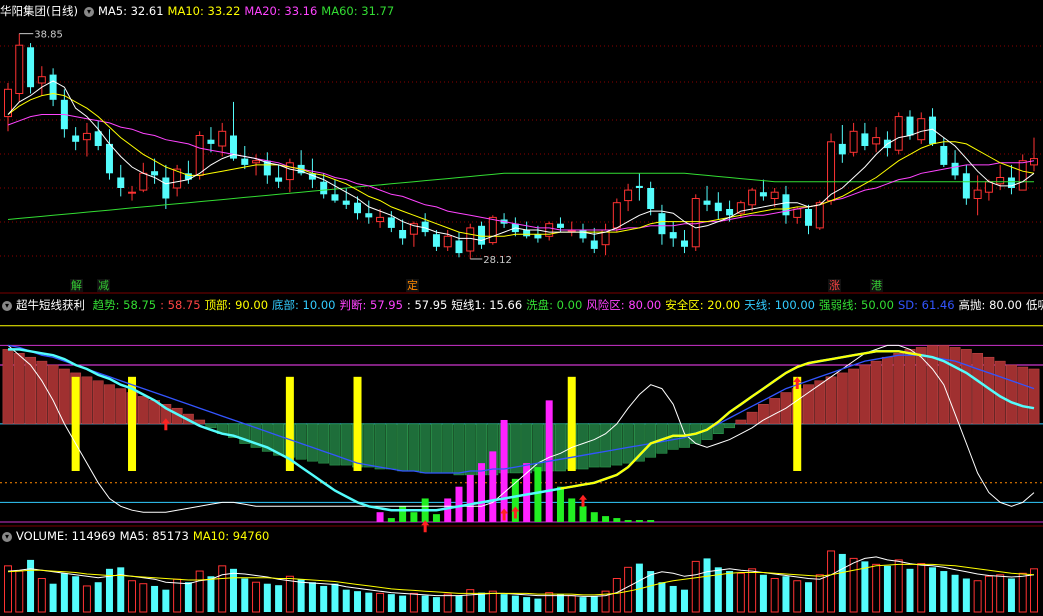  I want to click on legend-item: 风险区: 80.00, so click(624, 305).